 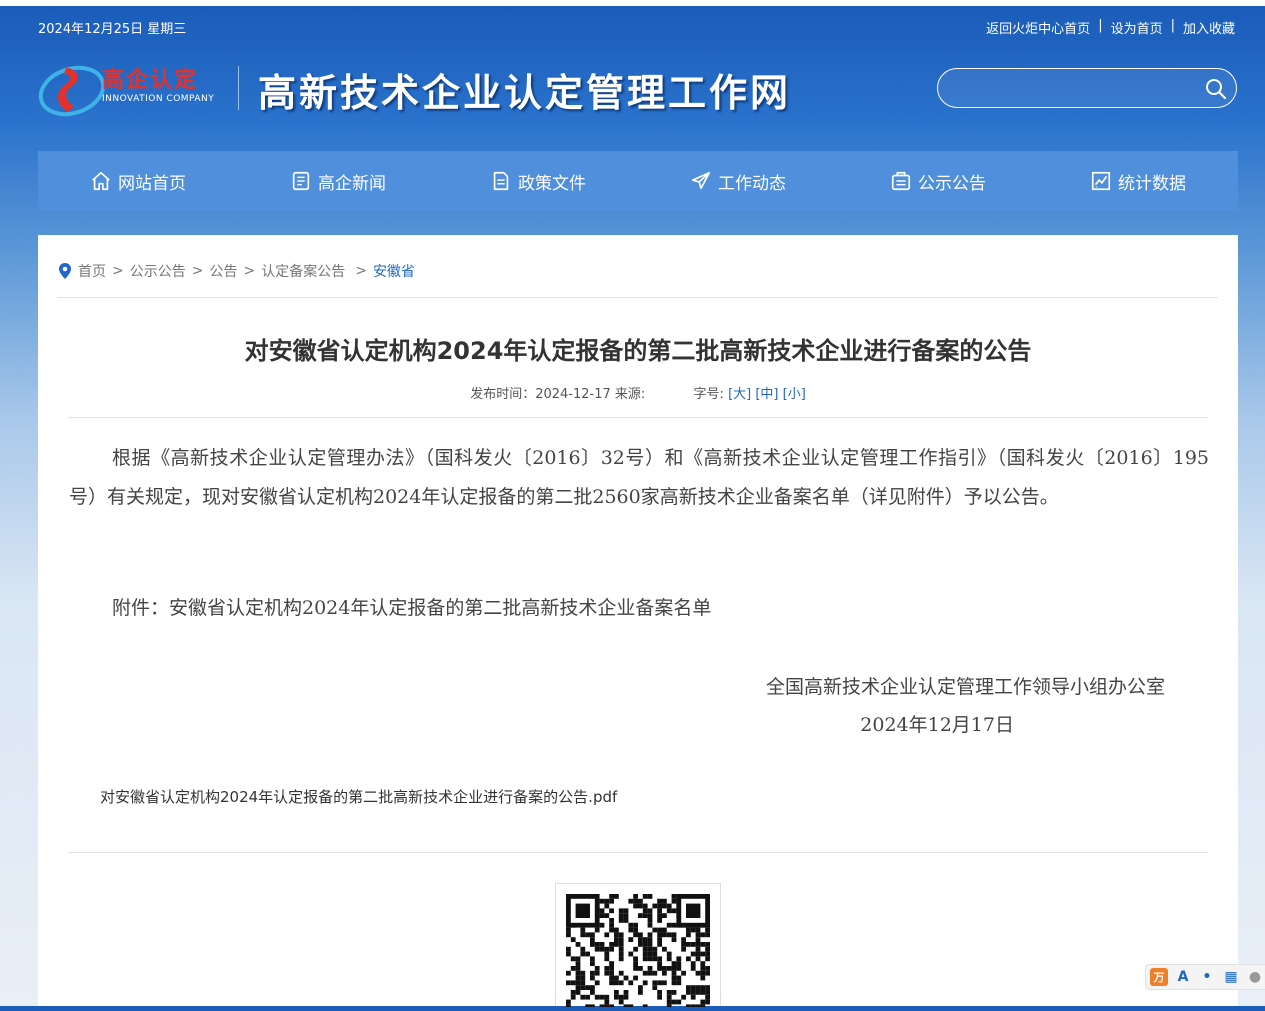 What do you see at coordinates (701, 180) in the screenshot?
I see `paper-plane-icon` at bounding box center [701, 180].